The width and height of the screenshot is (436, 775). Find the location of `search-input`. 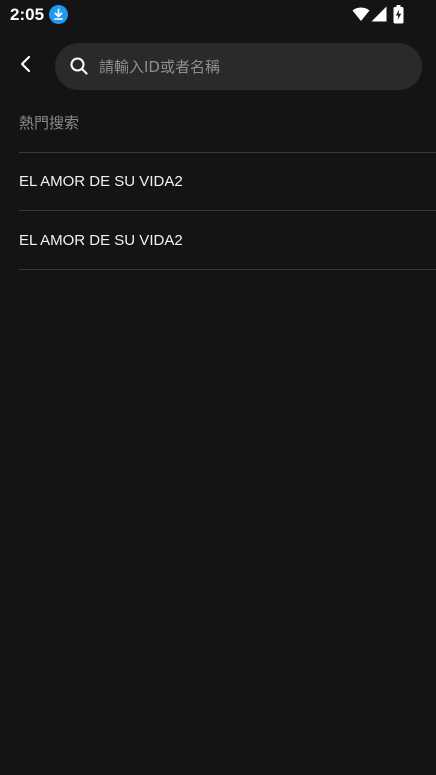

search-input is located at coordinates (254, 66).